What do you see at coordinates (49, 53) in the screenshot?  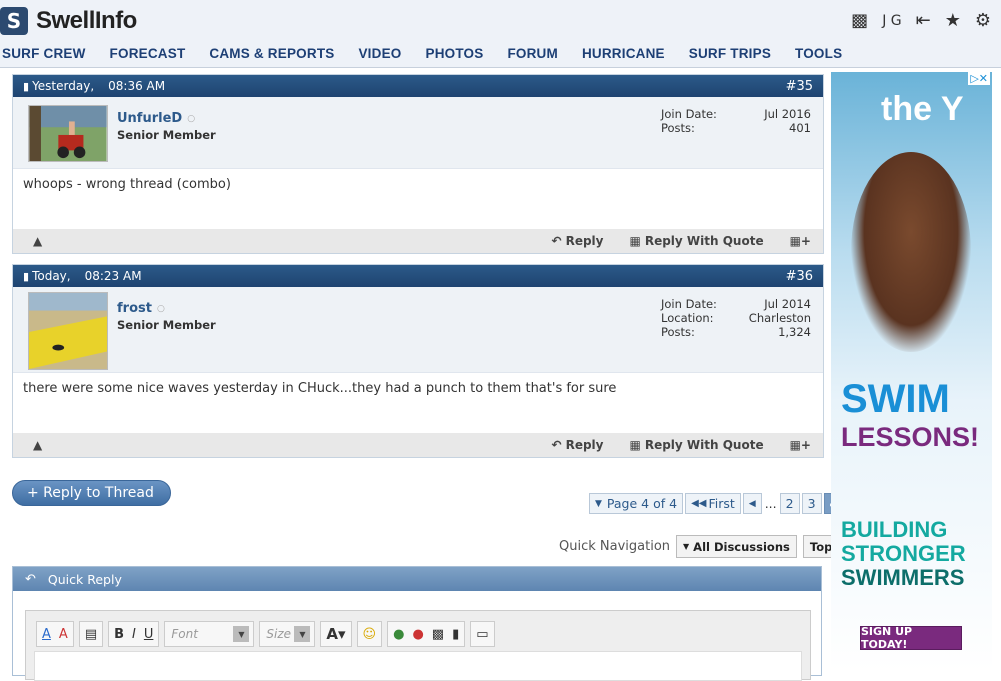 I see `nav-surf-crew: SURF CREW` at bounding box center [49, 53].